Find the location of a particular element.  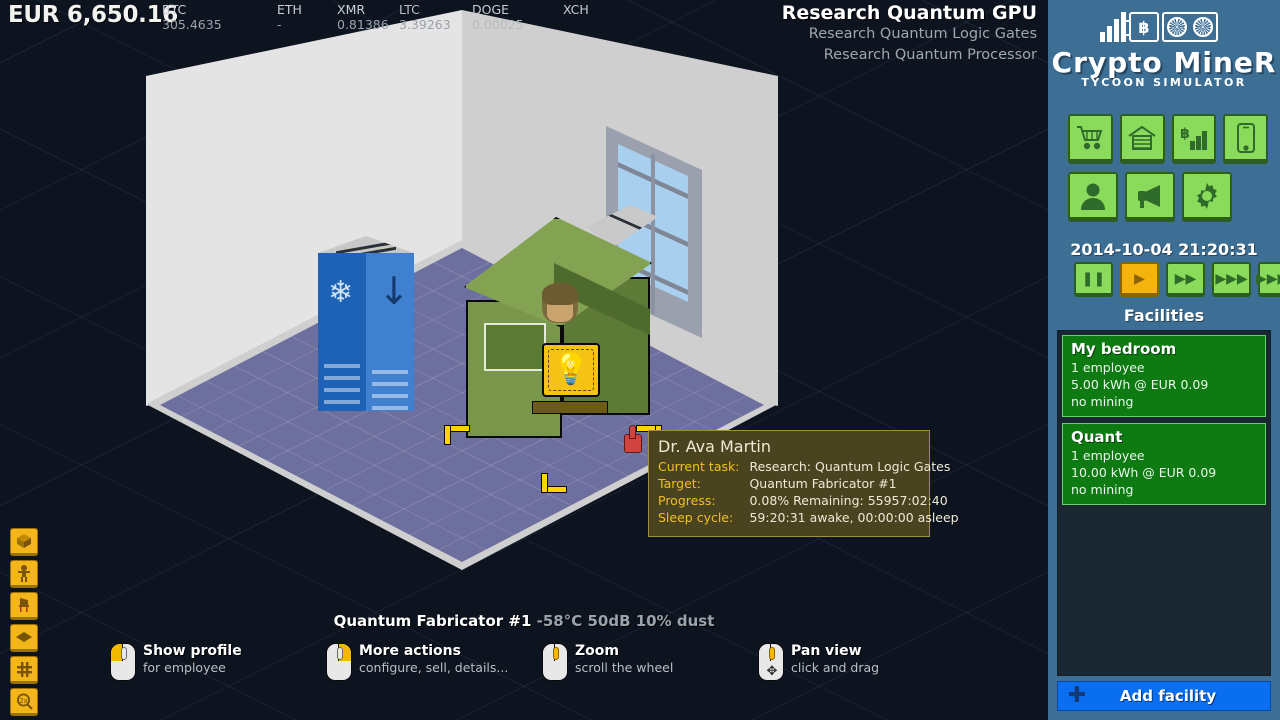

gpu-icon is located at coordinates (1190, 27).